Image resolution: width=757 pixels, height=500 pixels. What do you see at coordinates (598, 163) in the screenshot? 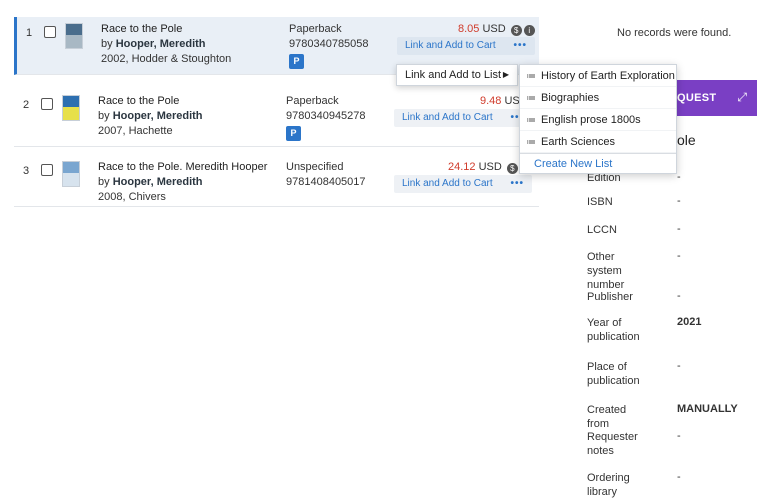
I see `create-new-list-link: Create New List` at bounding box center [598, 163].